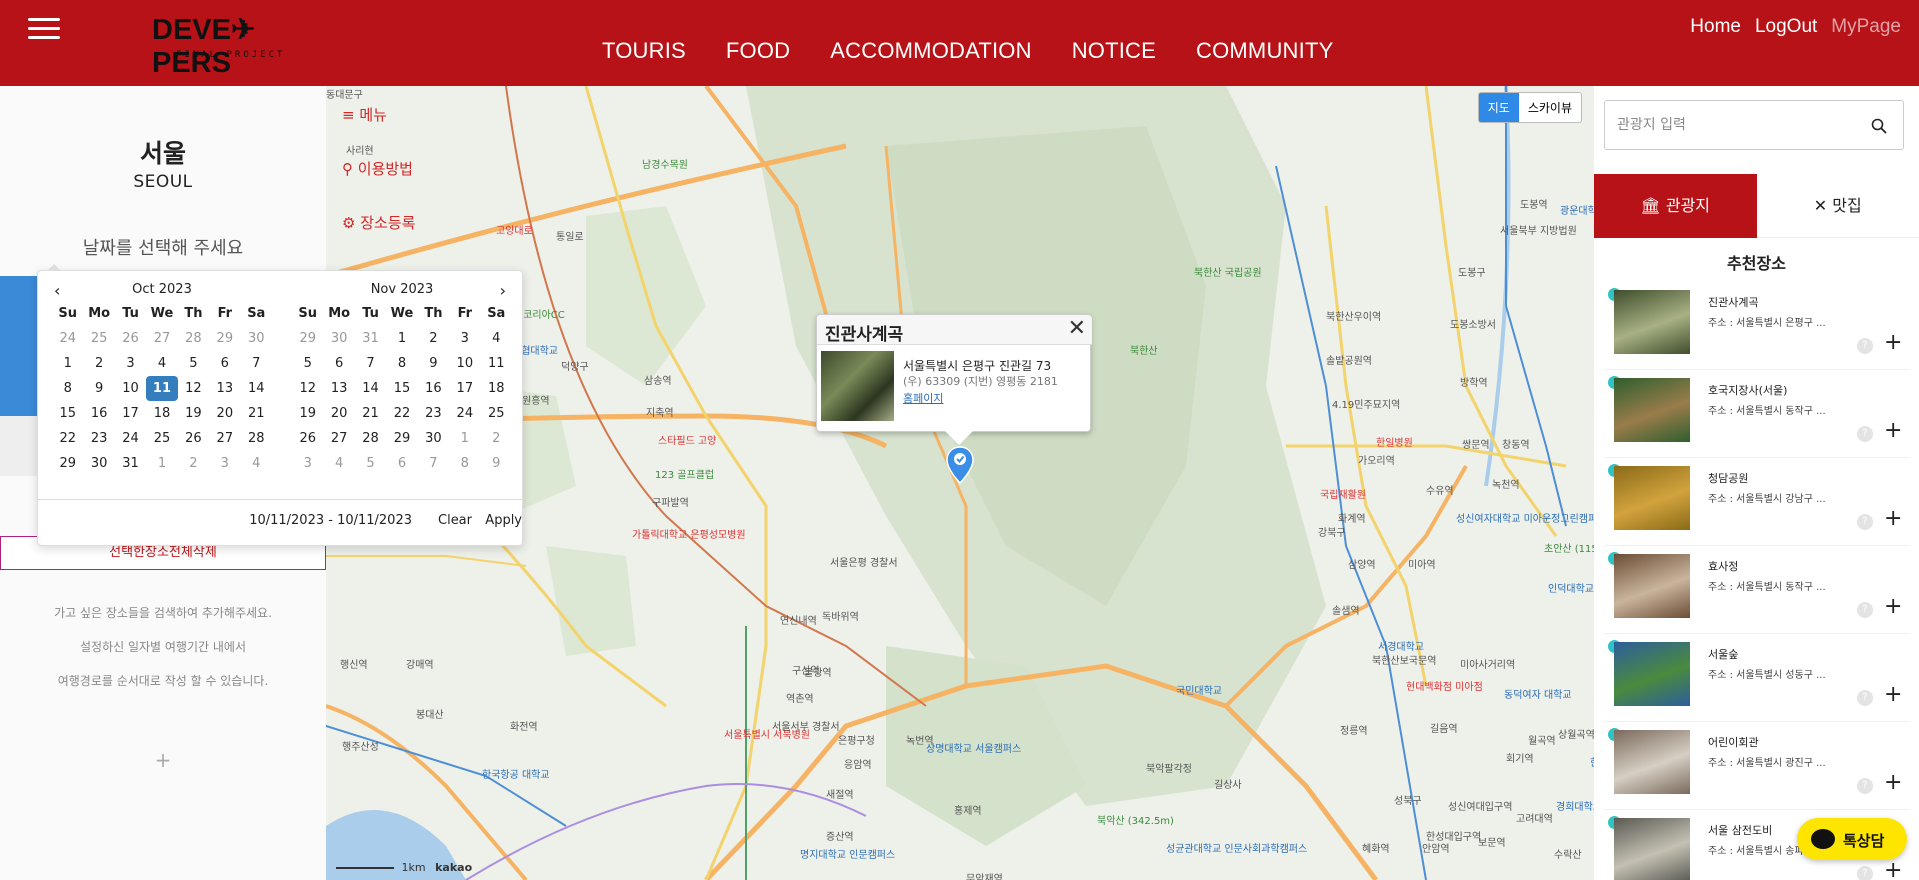  I want to click on nav-accommodation: ACCOMMODATION, so click(930, 51).